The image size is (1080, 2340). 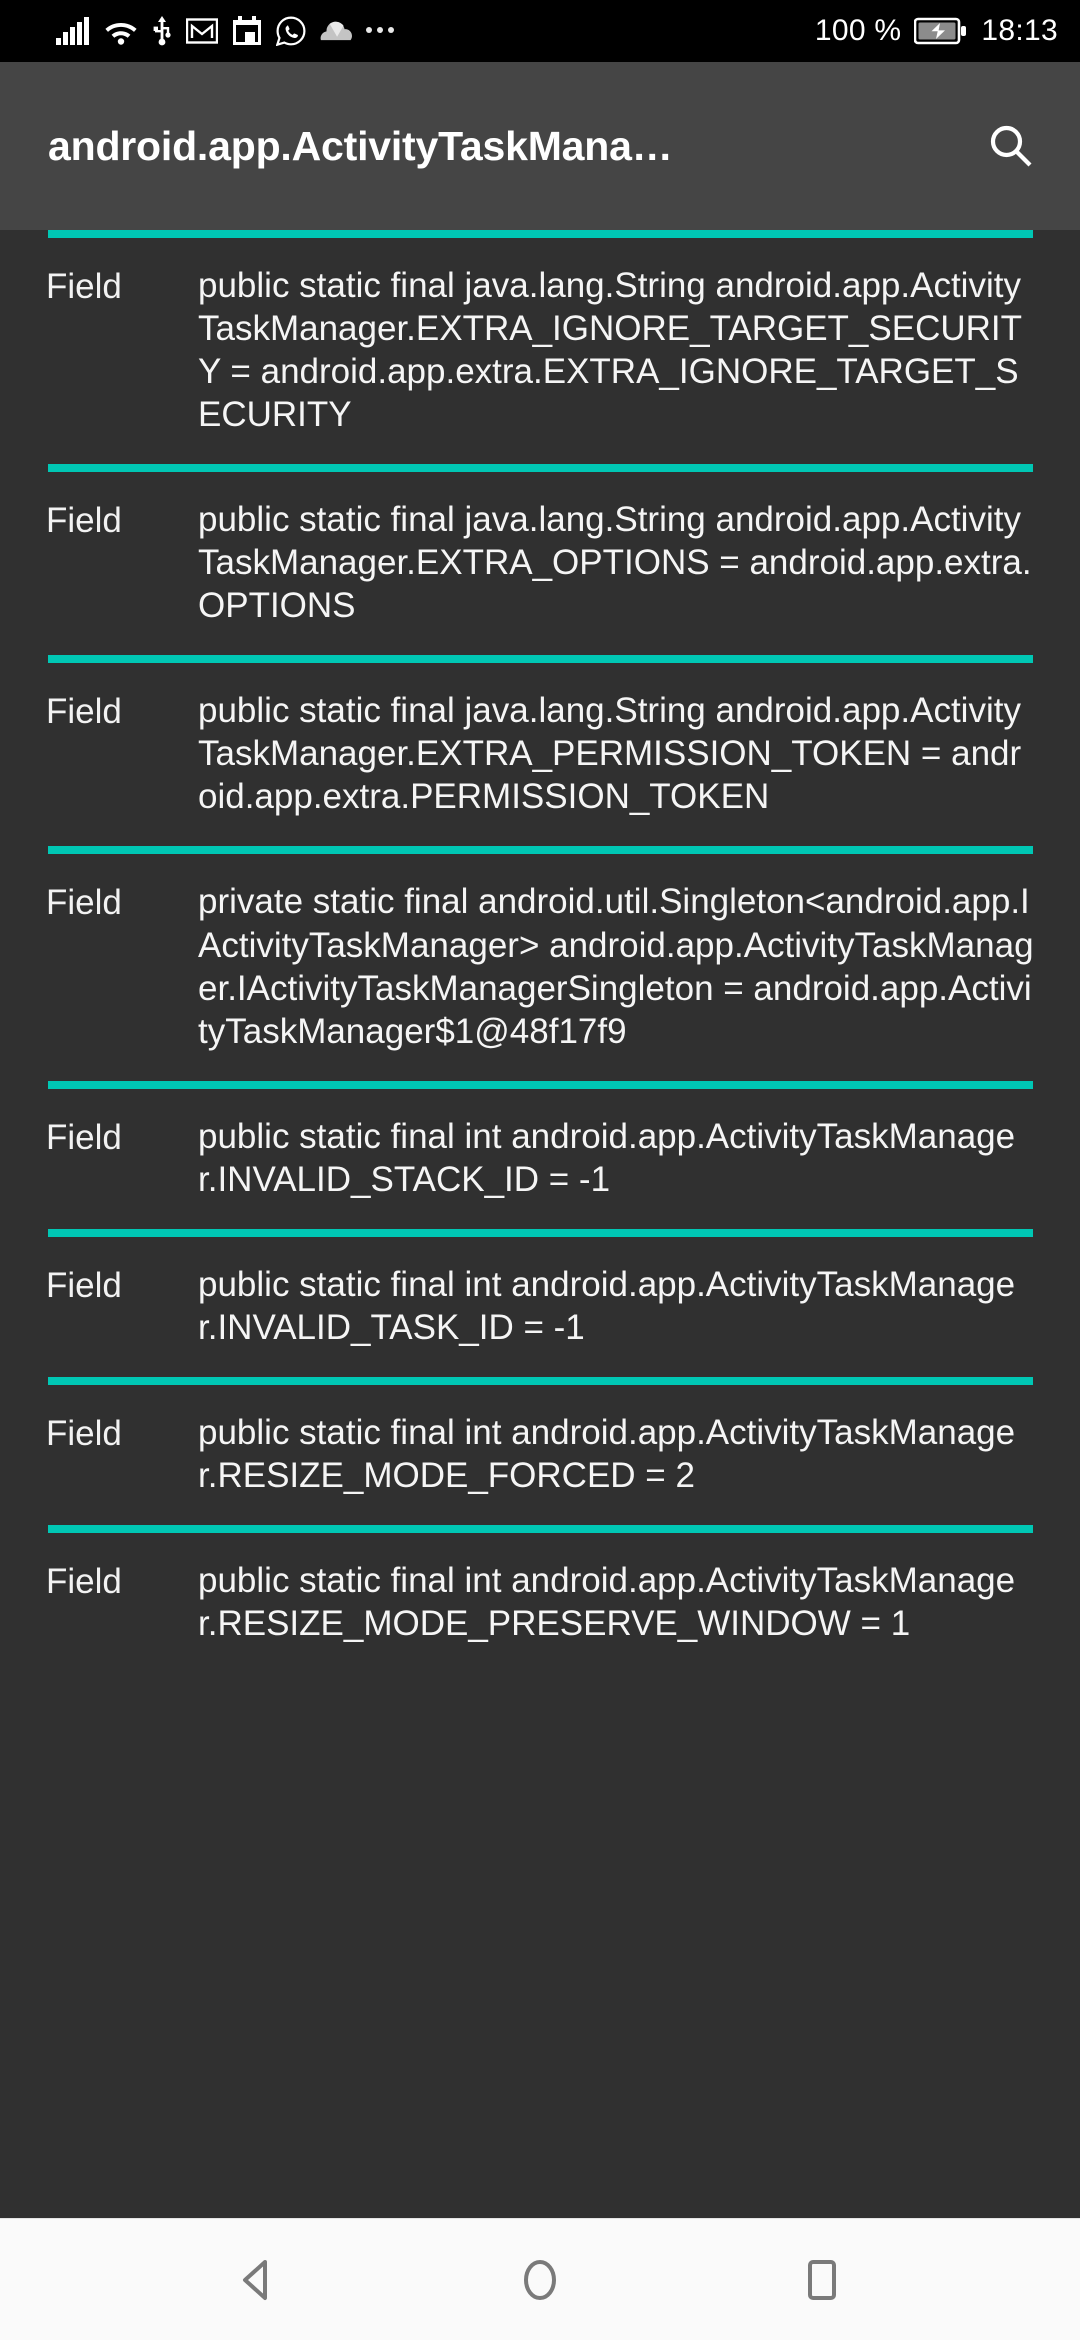 I want to click on whatsapp-icon, so click(x=291, y=31).